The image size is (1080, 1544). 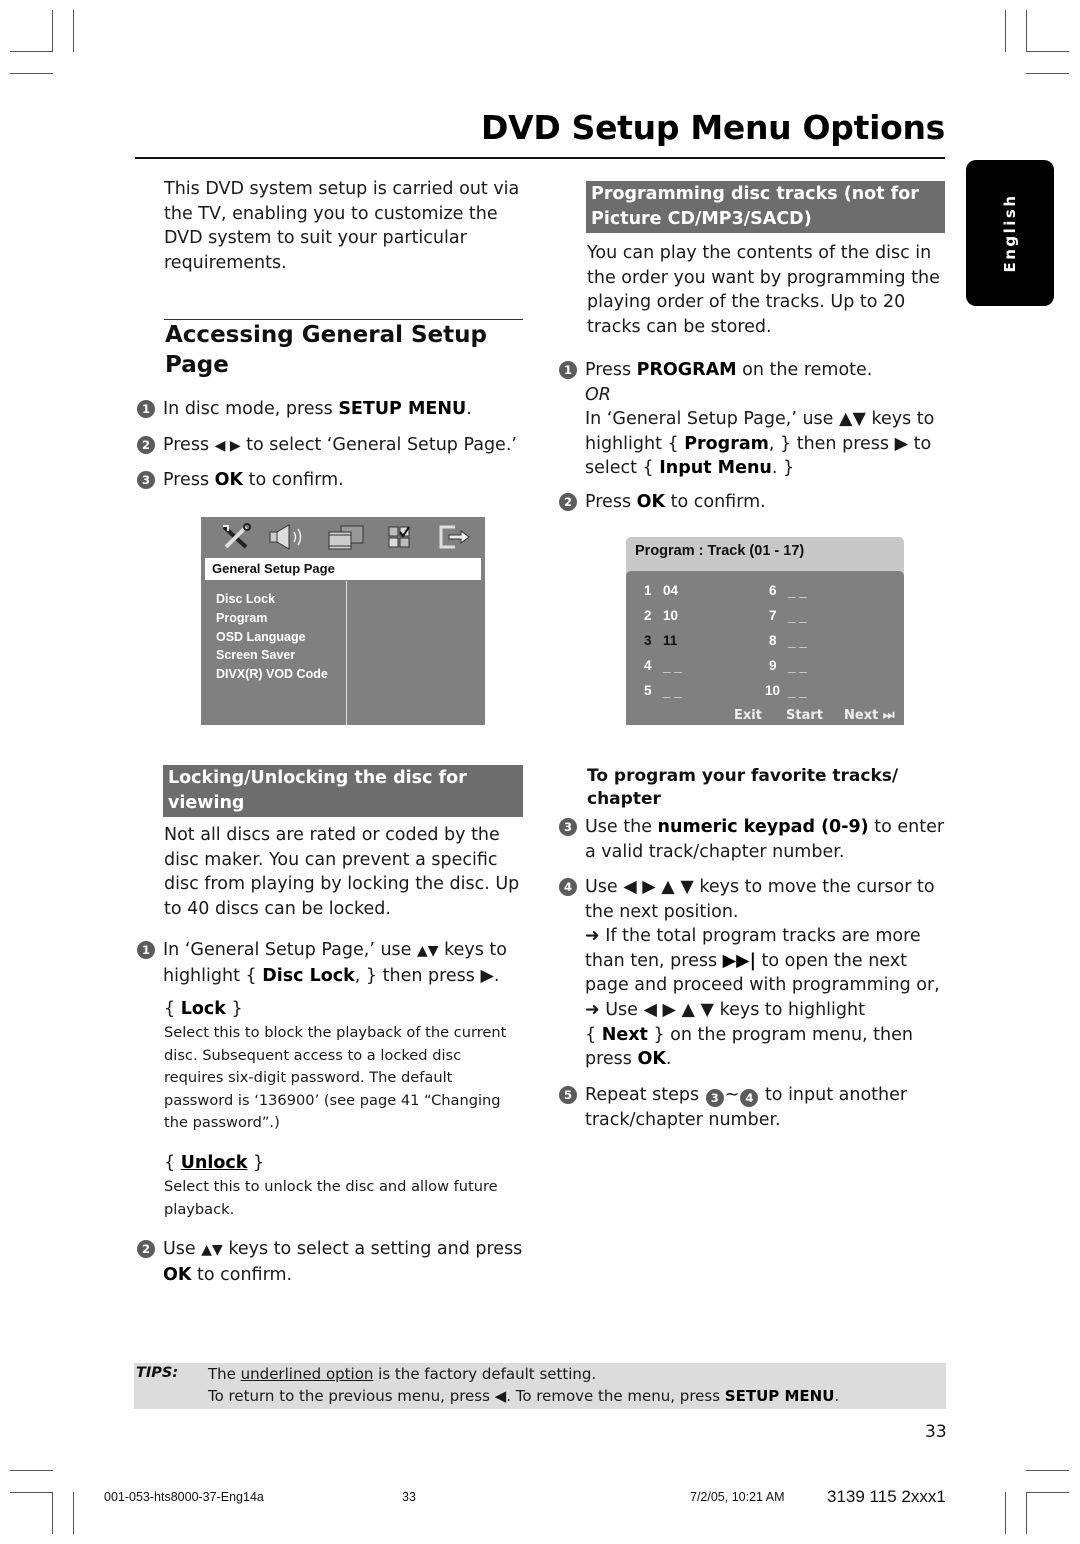 What do you see at coordinates (670, 615) in the screenshot?
I see `slot-value: 10` at bounding box center [670, 615].